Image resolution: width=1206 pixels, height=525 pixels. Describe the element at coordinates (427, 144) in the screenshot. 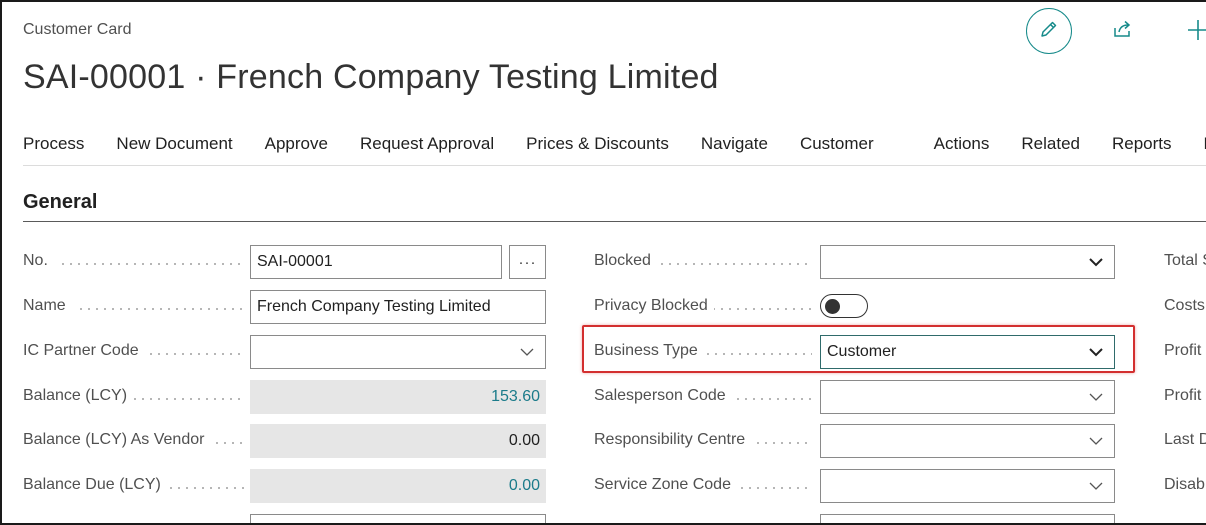

I see `action-request-approval: Request Approval` at that location.